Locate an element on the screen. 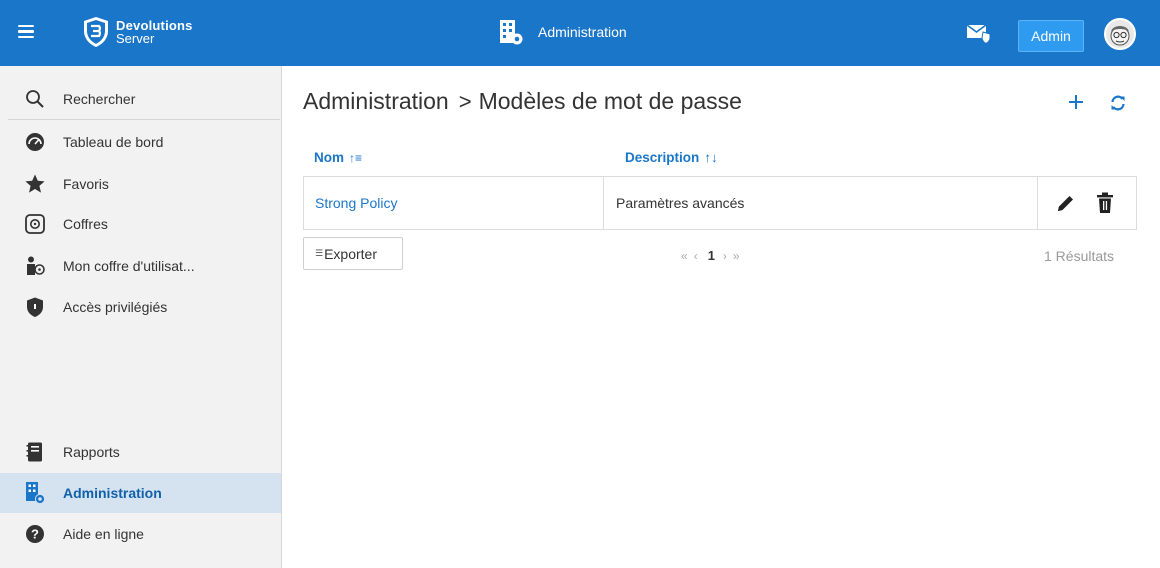 The image size is (1160, 568). logo-subtitle: Server is located at coordinates (135, 38).